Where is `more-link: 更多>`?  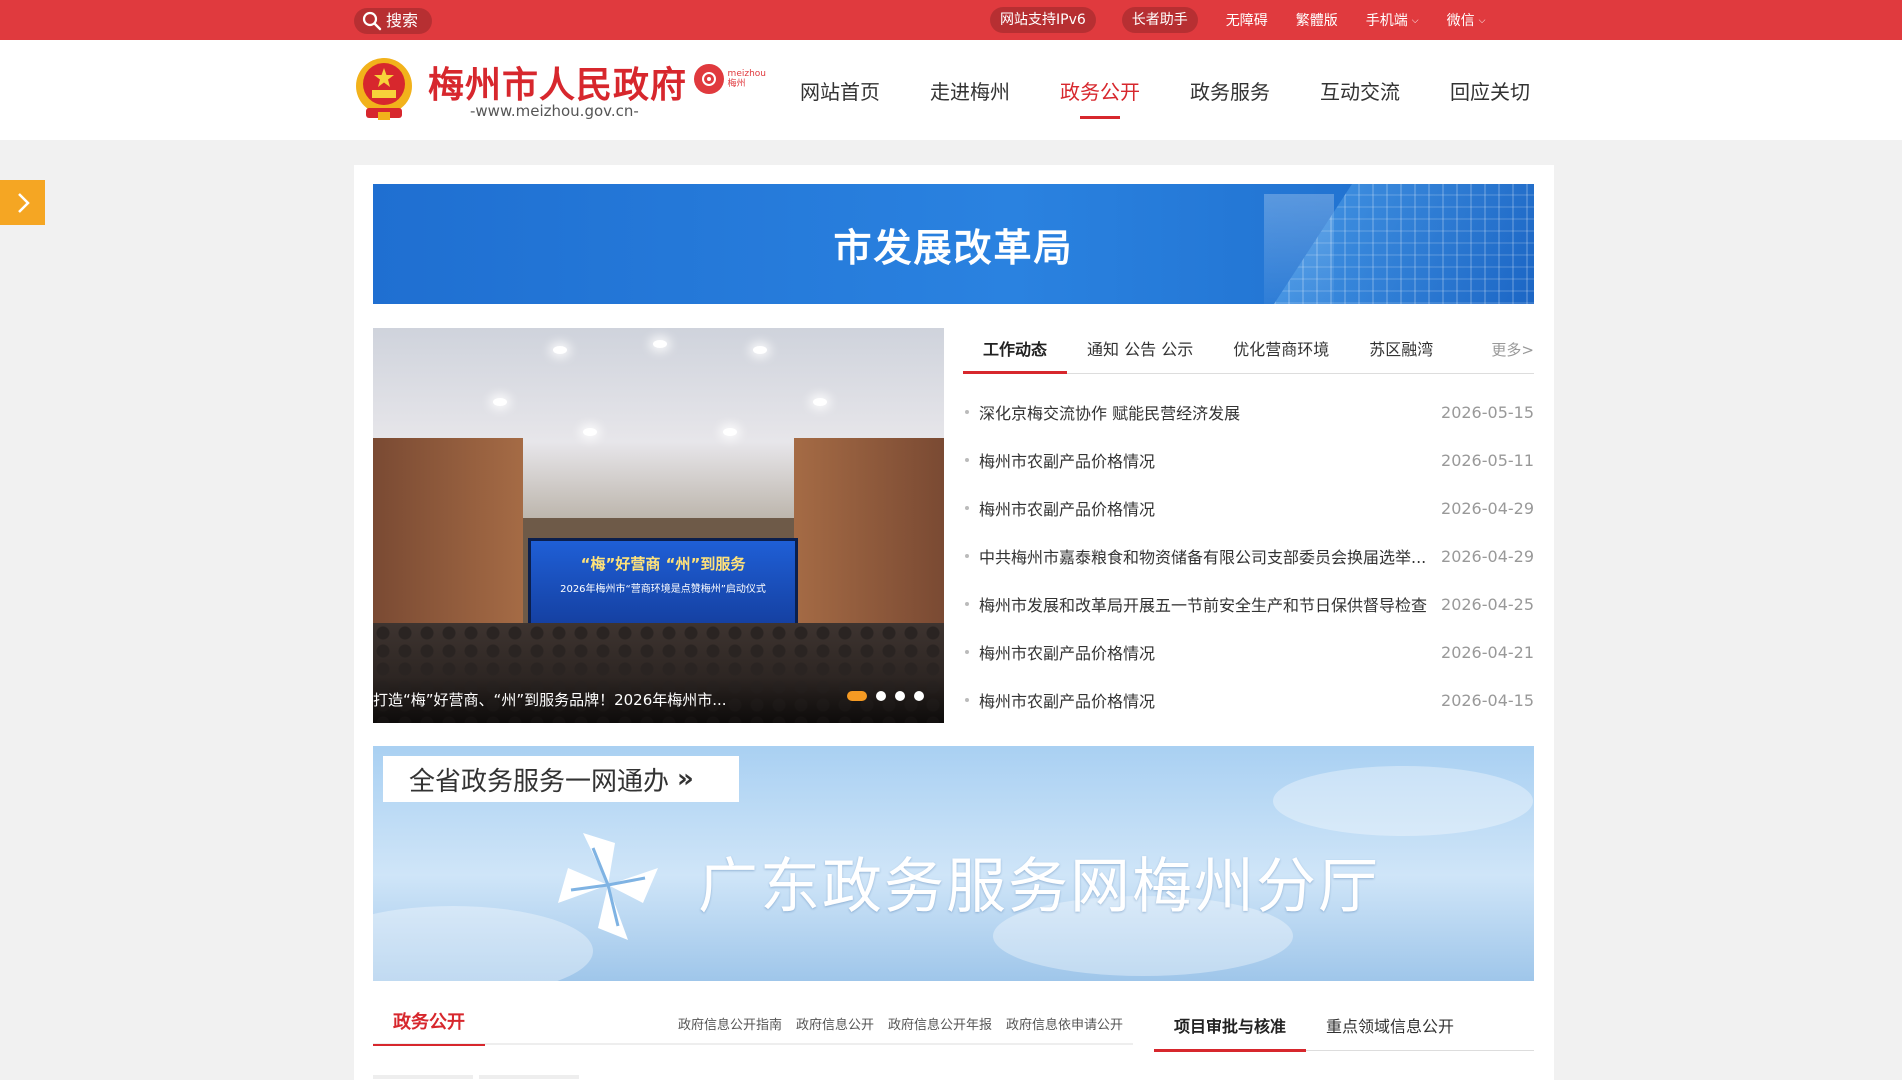
more-link: 更多> is located at coordinates (1512, 350).